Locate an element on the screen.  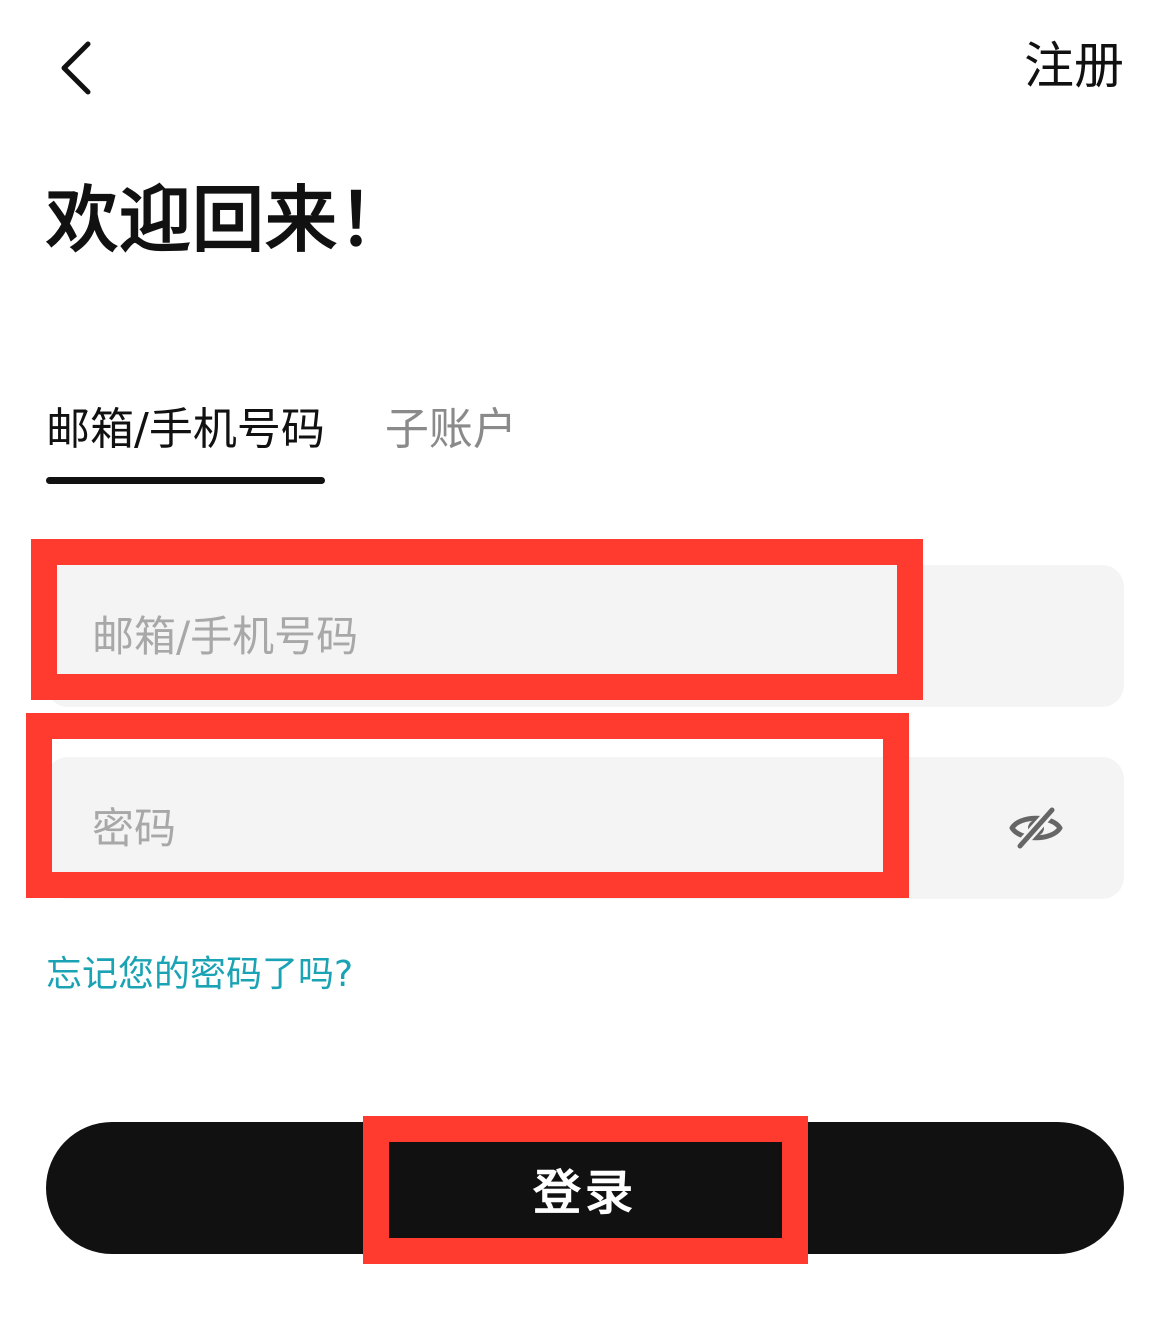
login-tabs: 邮箱/手机号码 子账户 is located at coordinates (281, 441).